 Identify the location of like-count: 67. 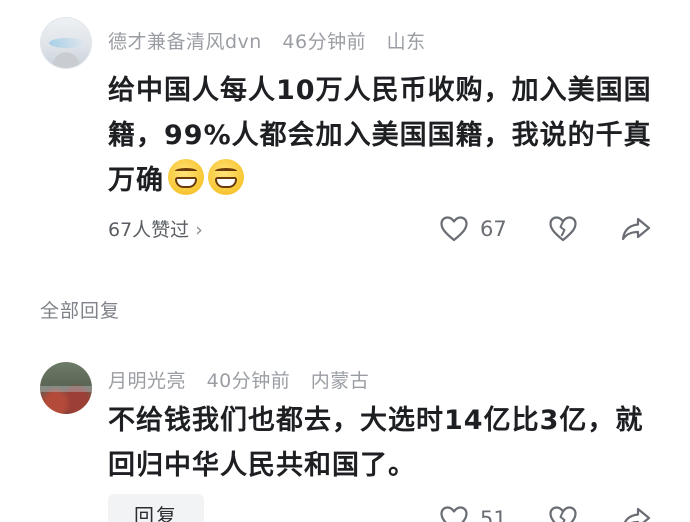
(493, 229).